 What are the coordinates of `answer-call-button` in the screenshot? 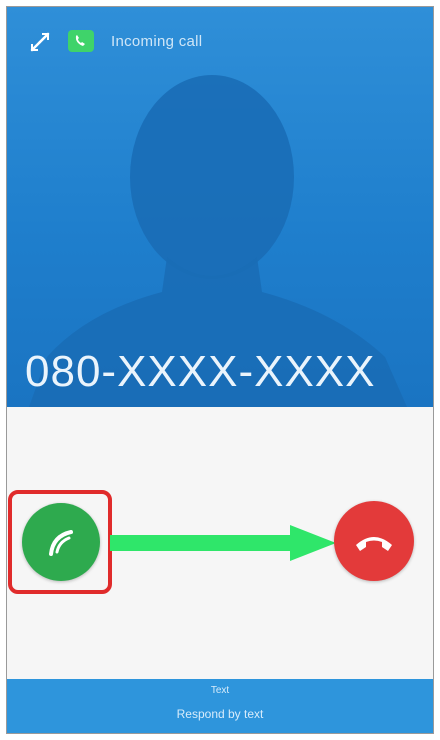 It's located at (61, 542).